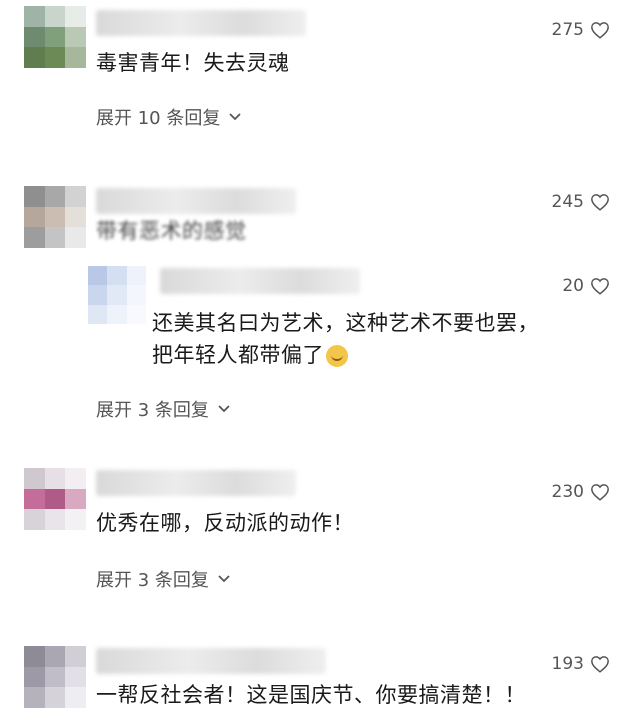  I want to click on laughing-emoji-icon, so click(337, 356).